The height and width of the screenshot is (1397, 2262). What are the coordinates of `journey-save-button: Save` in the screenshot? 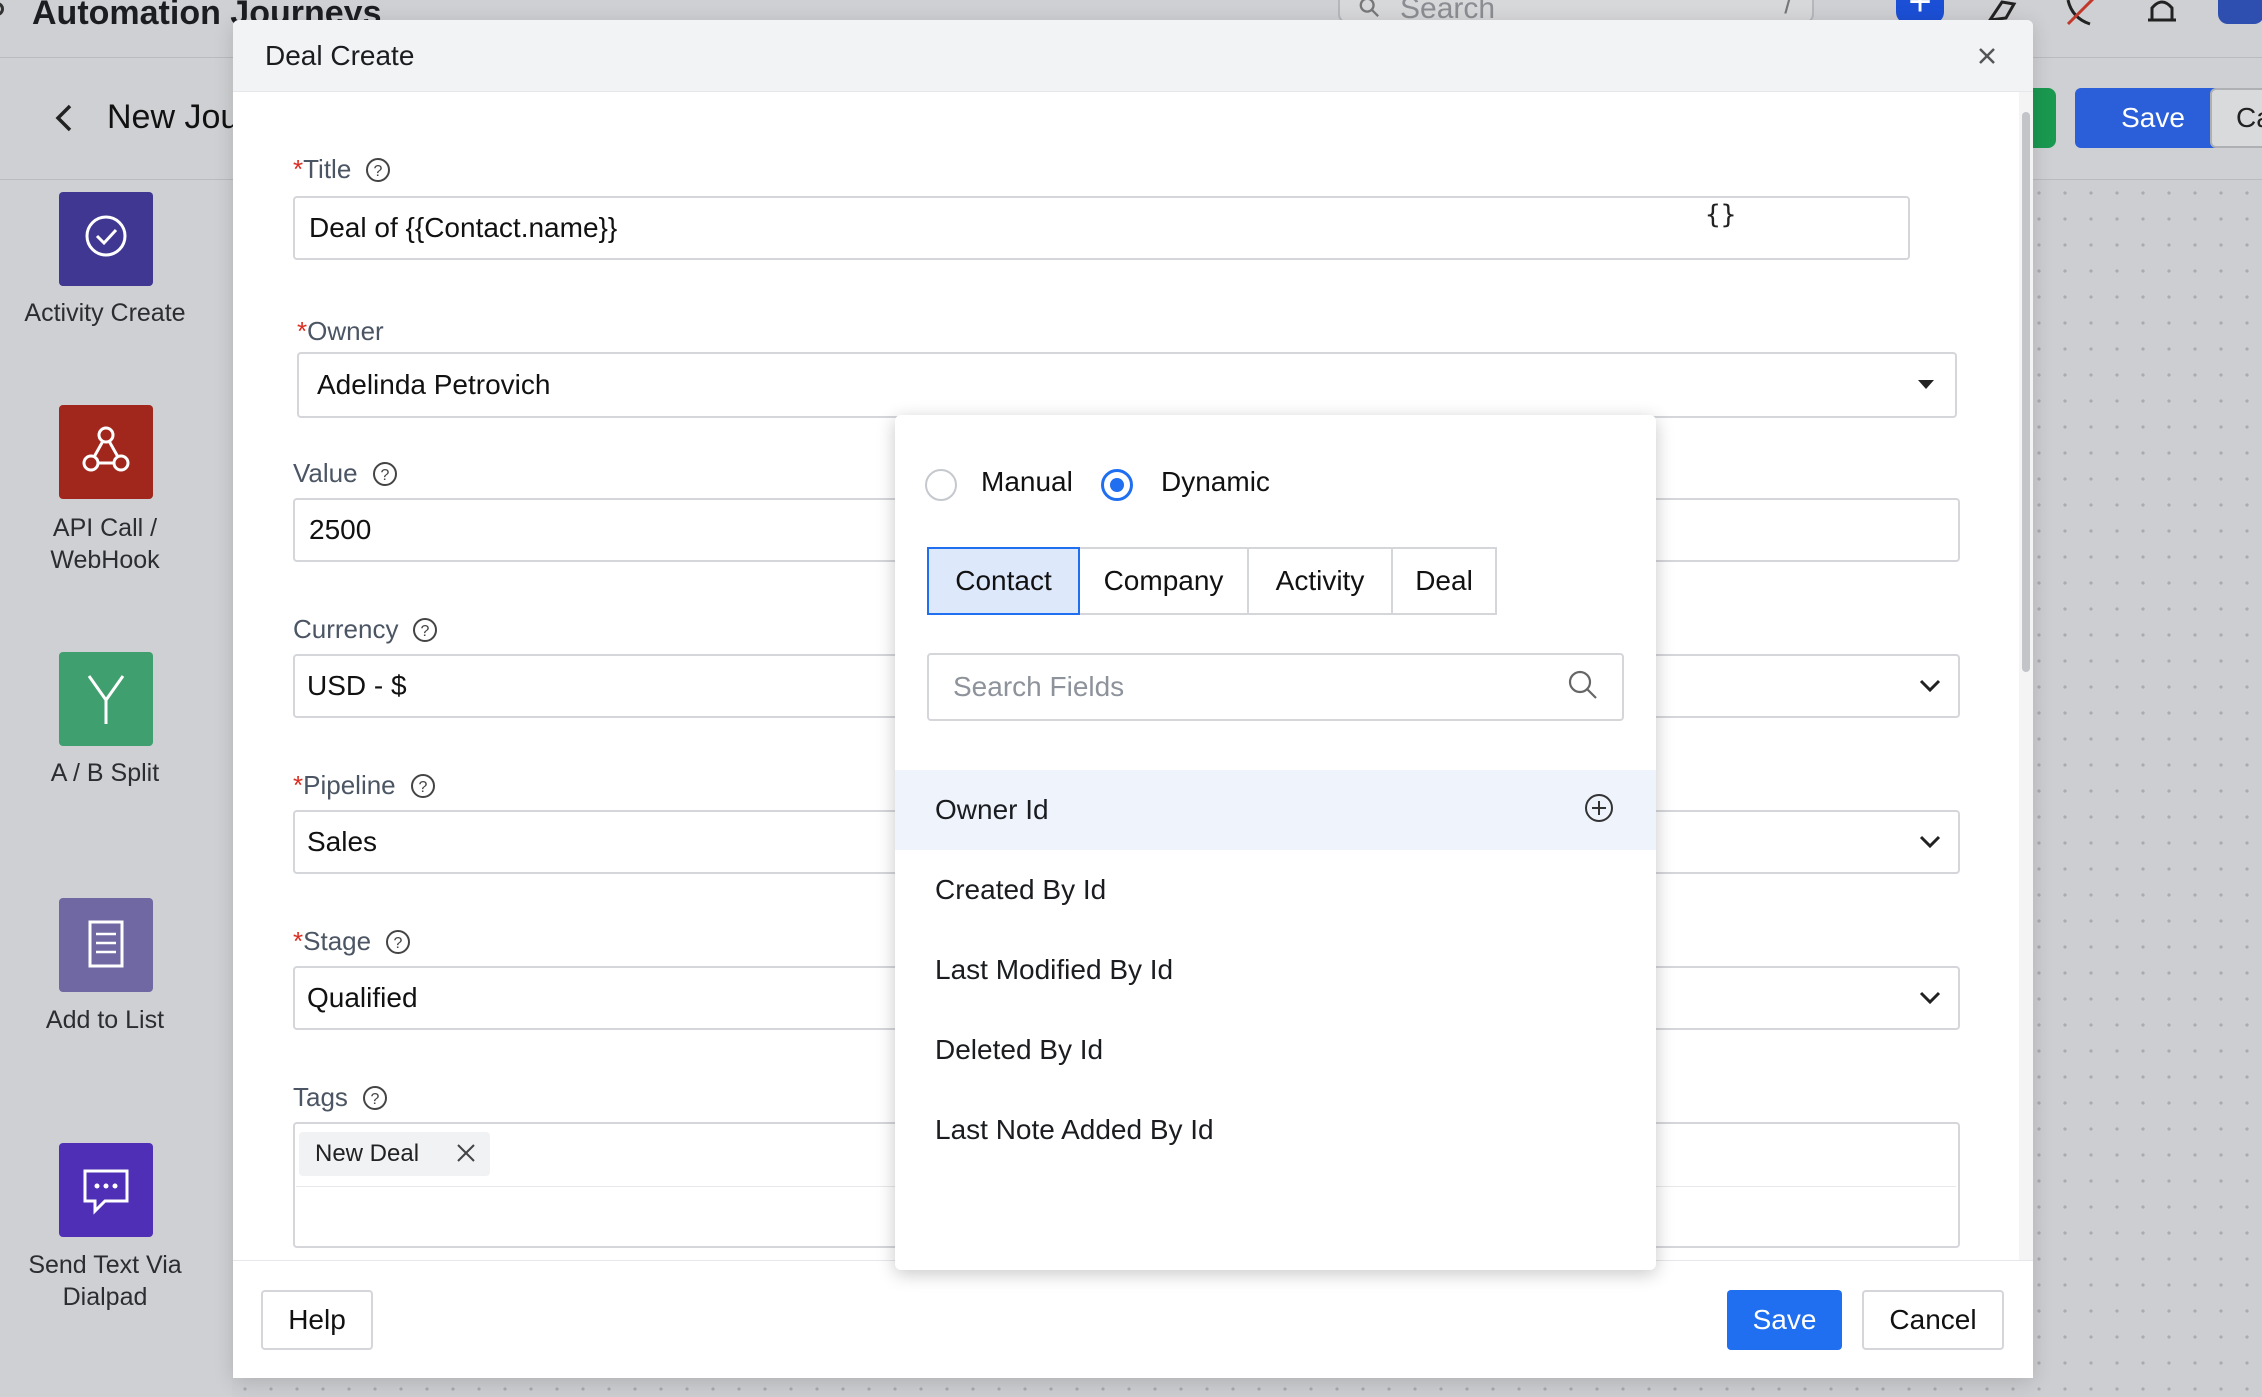 It's located at (2153, 118).